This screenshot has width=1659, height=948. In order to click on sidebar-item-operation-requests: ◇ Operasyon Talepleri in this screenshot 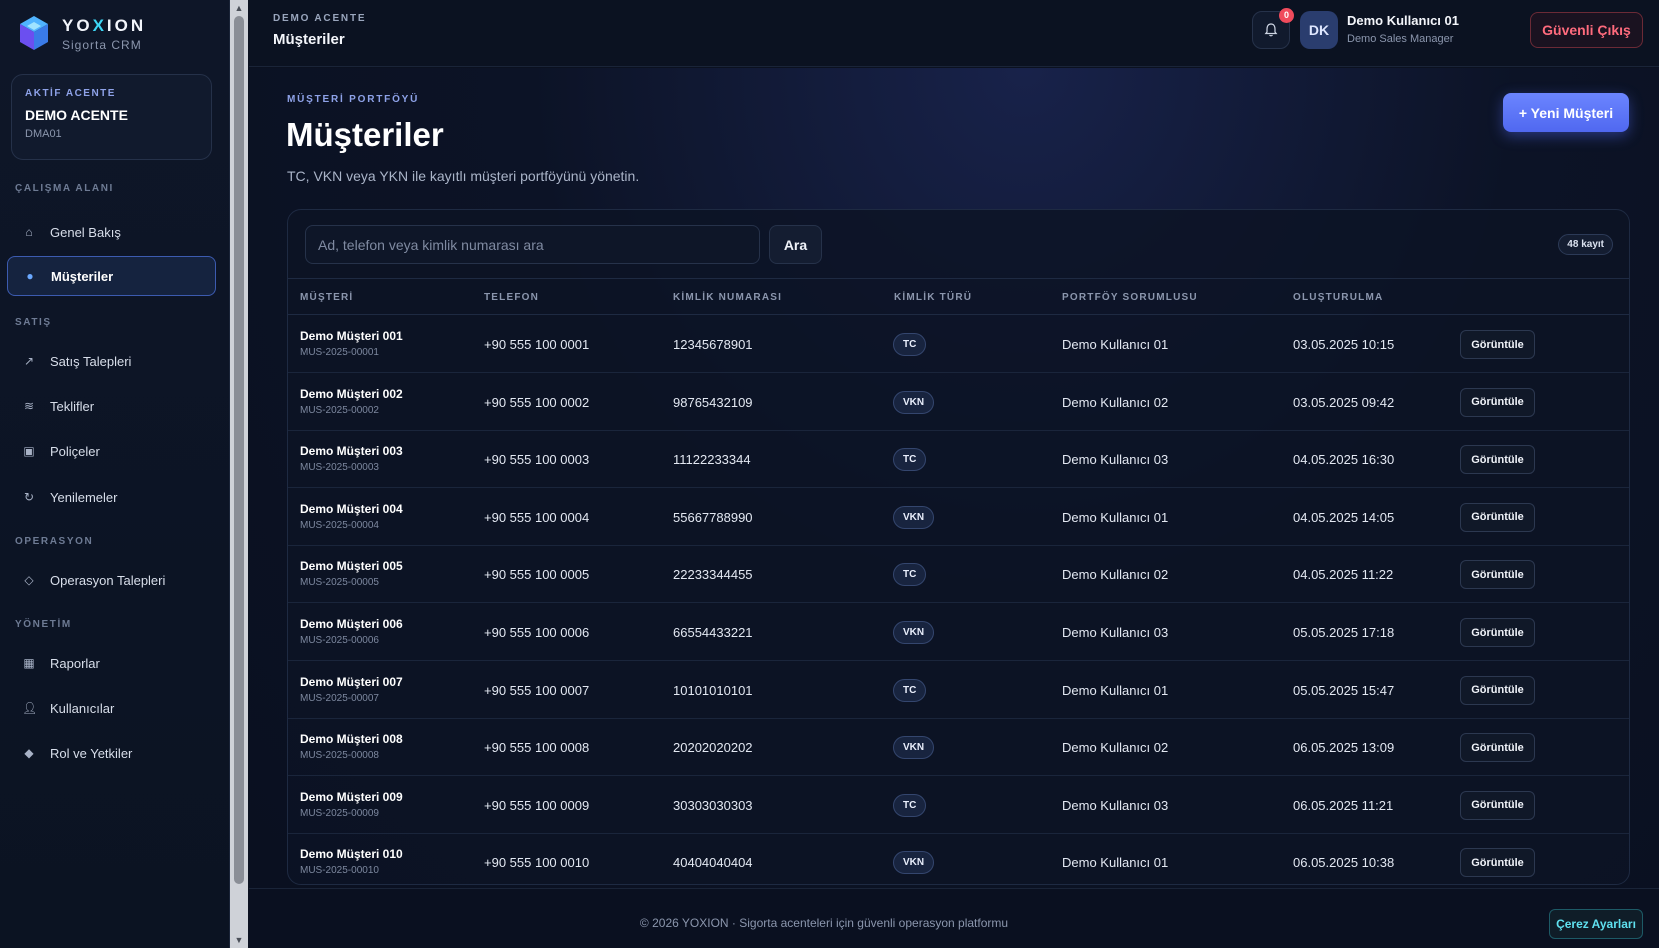, I will do `click(111, 580)`.